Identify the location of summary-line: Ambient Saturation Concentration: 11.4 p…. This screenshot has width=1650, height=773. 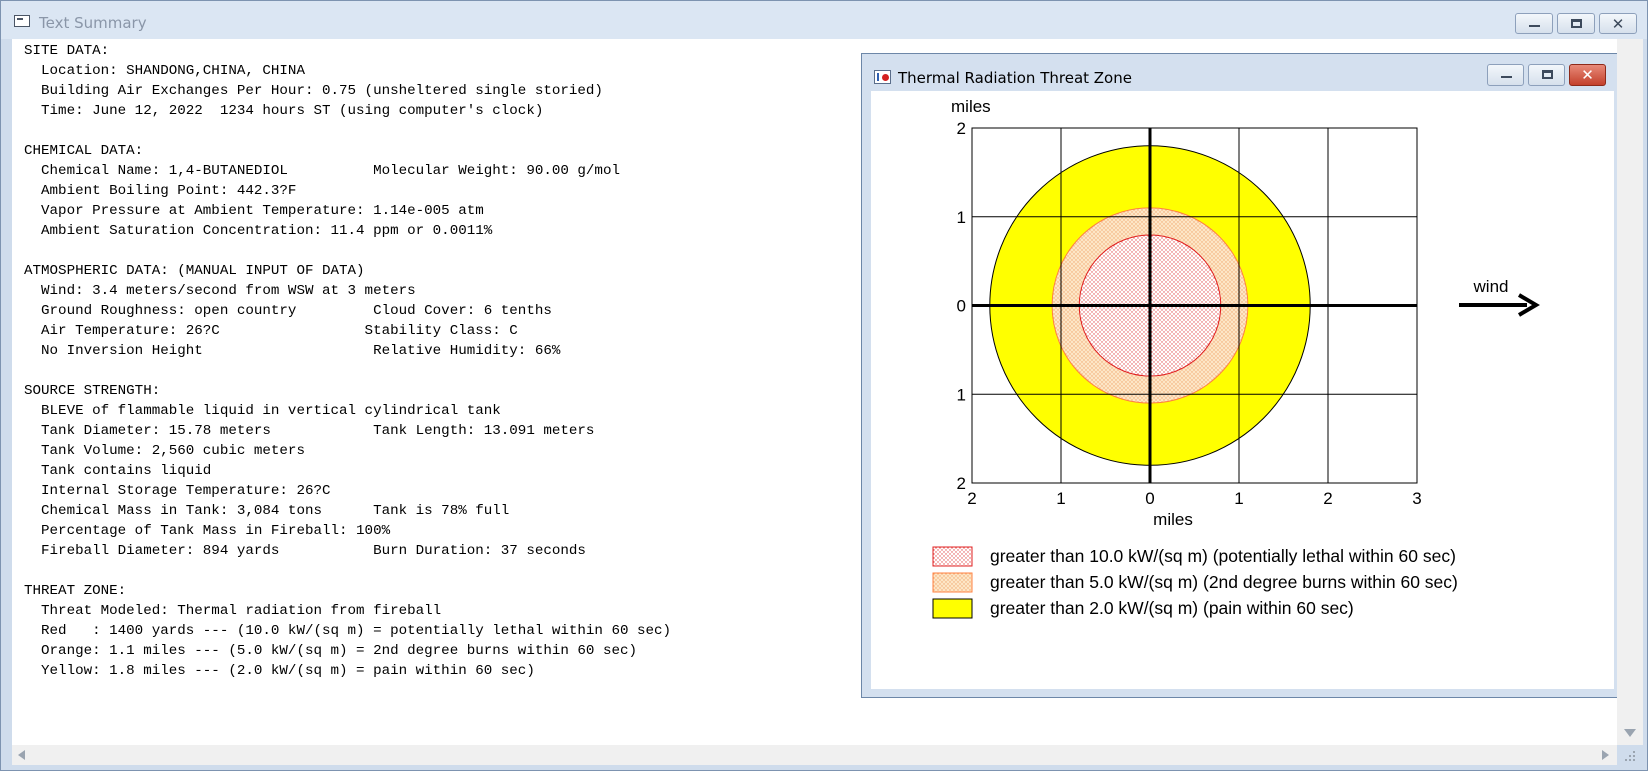
(258, 231).